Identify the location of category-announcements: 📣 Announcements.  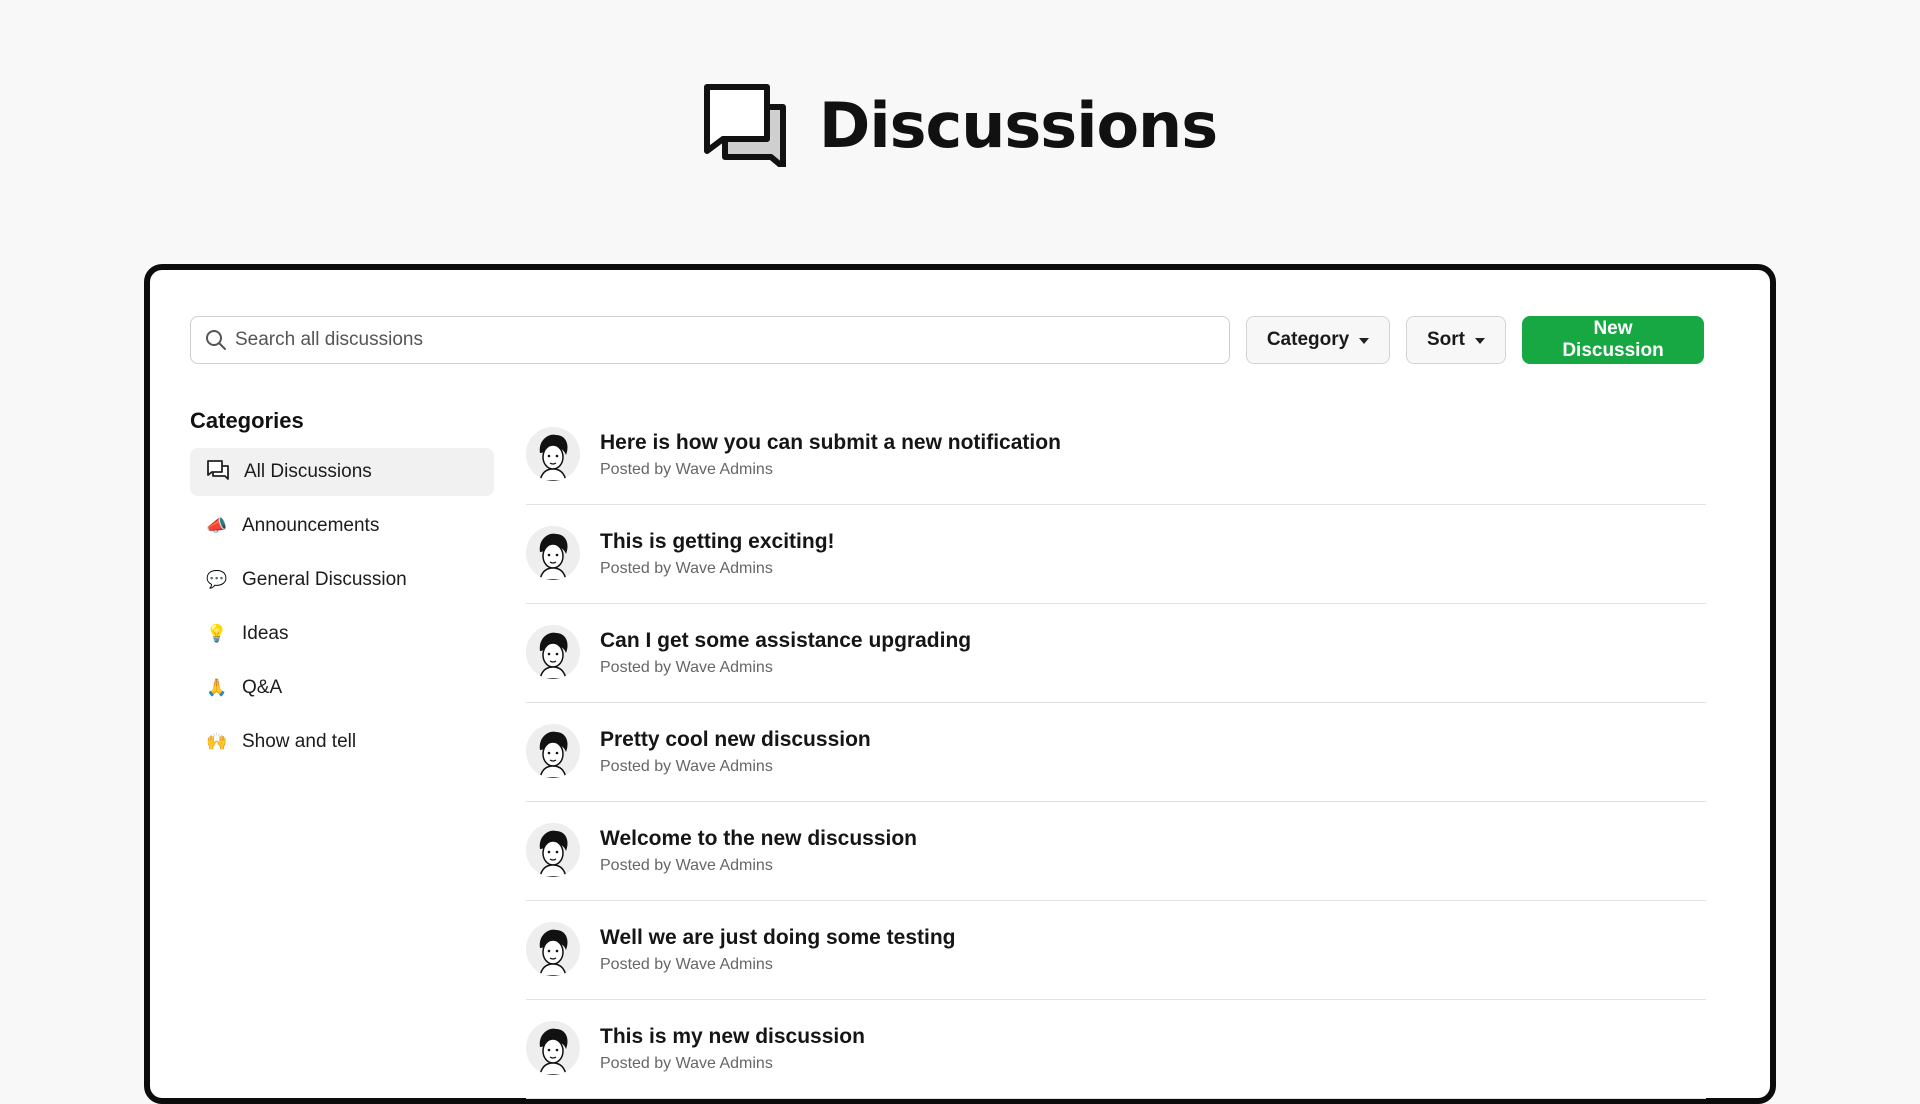
(342, 526).